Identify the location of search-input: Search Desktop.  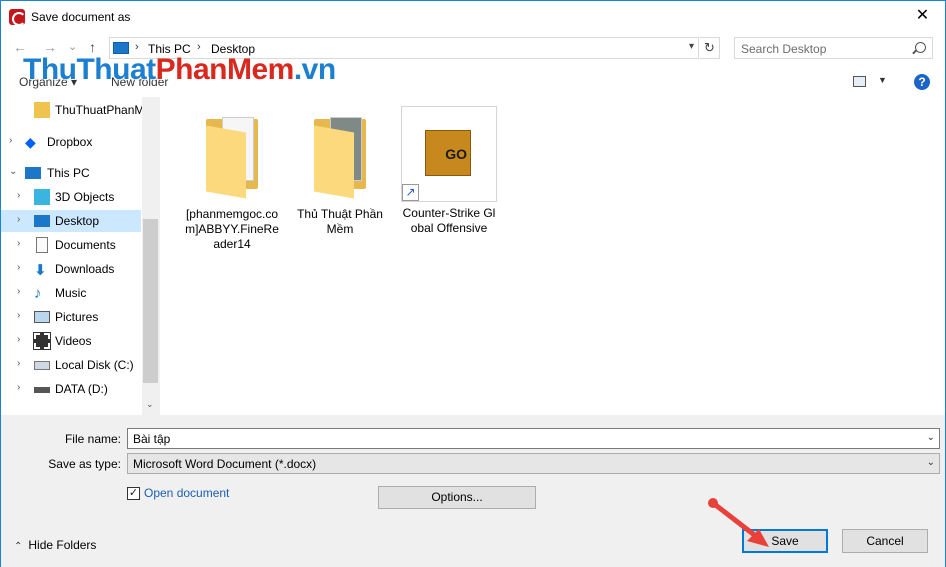
(833, 48).